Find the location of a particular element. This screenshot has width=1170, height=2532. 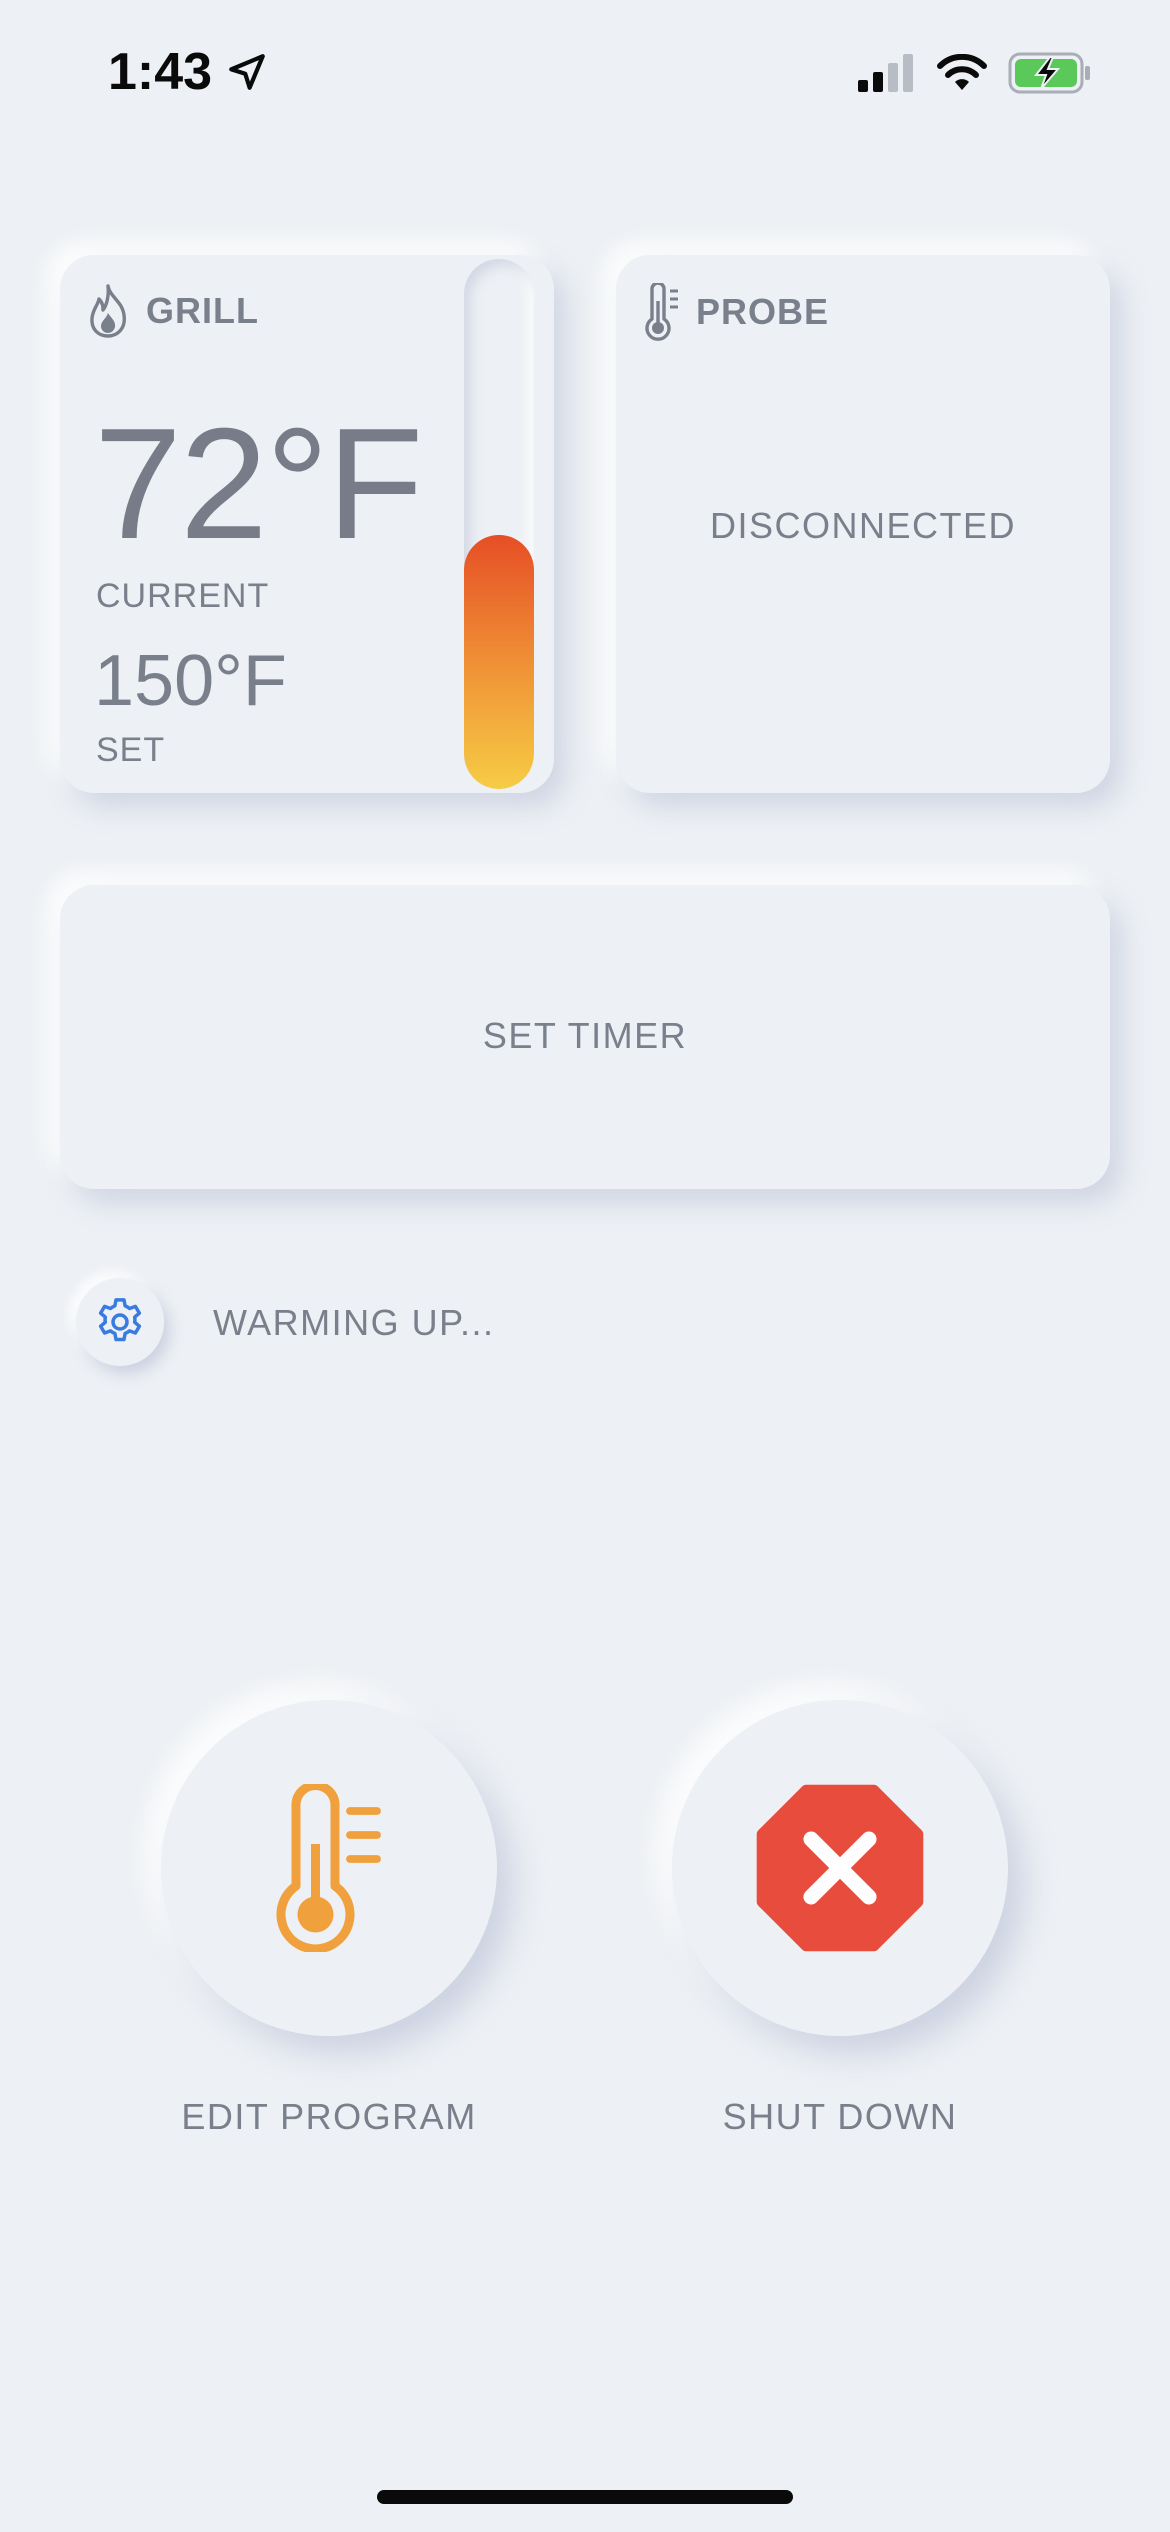

set-timer-button: SET TIMER is located at coordinates (585, 1037).